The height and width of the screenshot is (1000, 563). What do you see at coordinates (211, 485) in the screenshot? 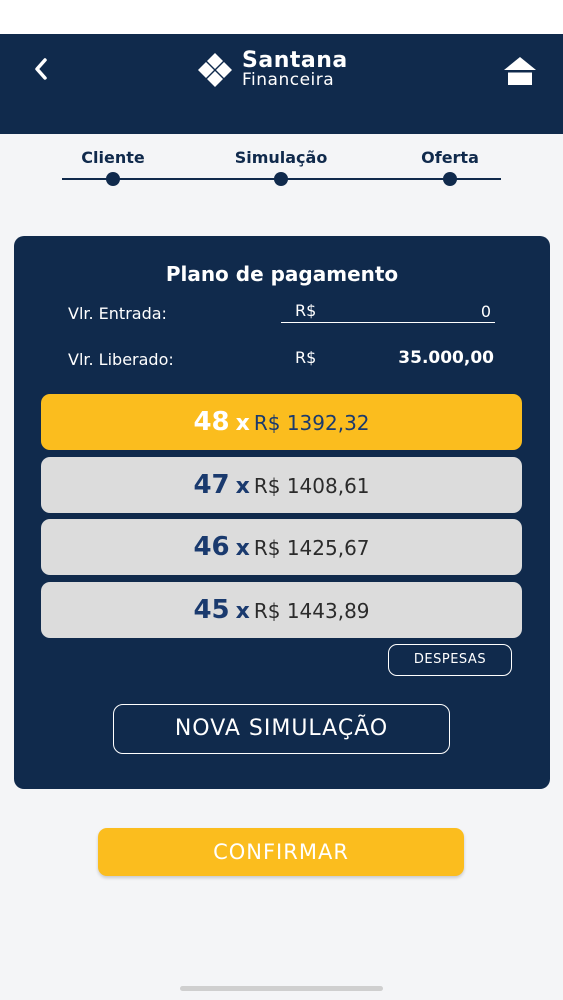
I see `installment-count: 47` at bounding box center [211, 485].